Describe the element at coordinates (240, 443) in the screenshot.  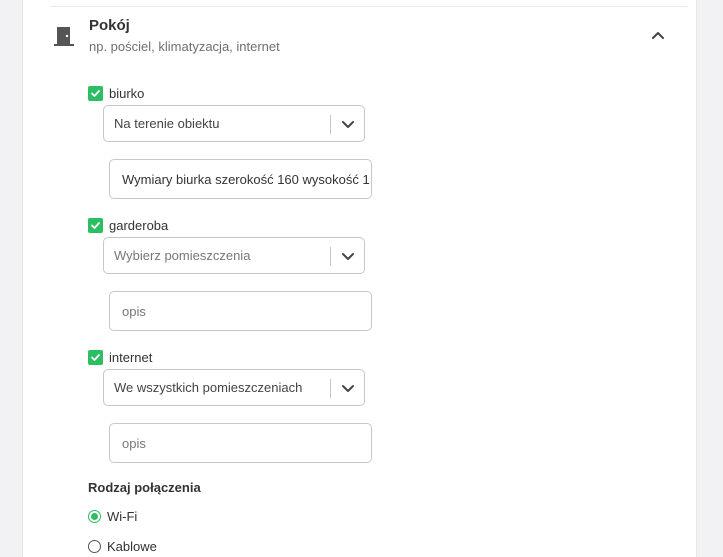
I see `description-input-internet: opis` at that location.